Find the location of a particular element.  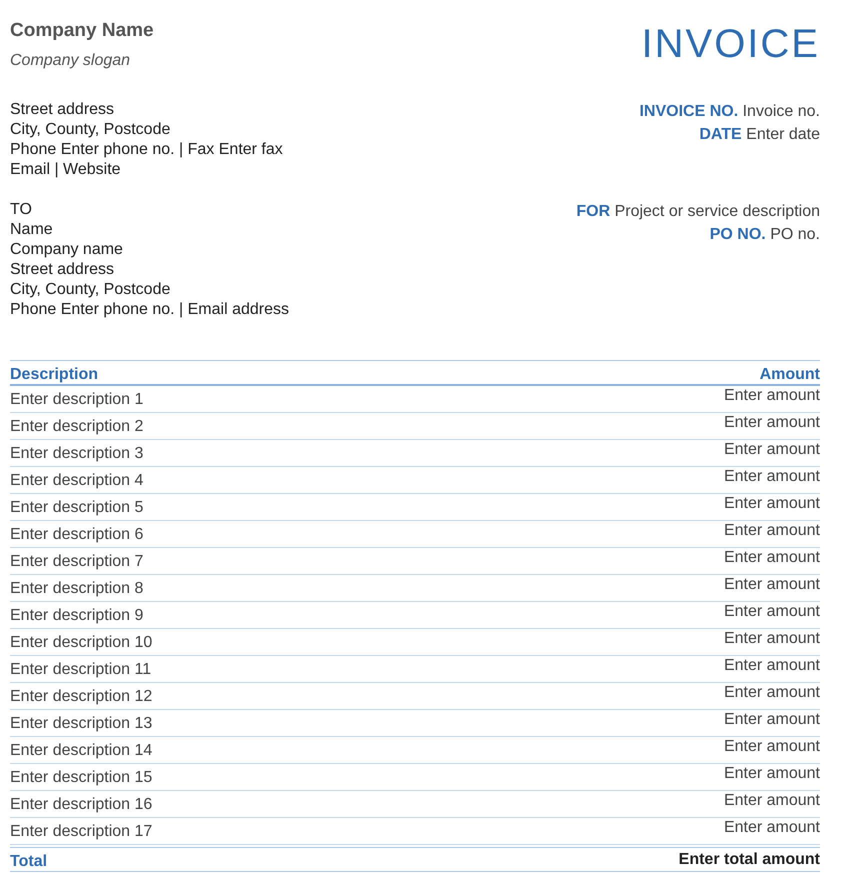

table-cell: Enter description 1 is located at coordinates (77, 400).